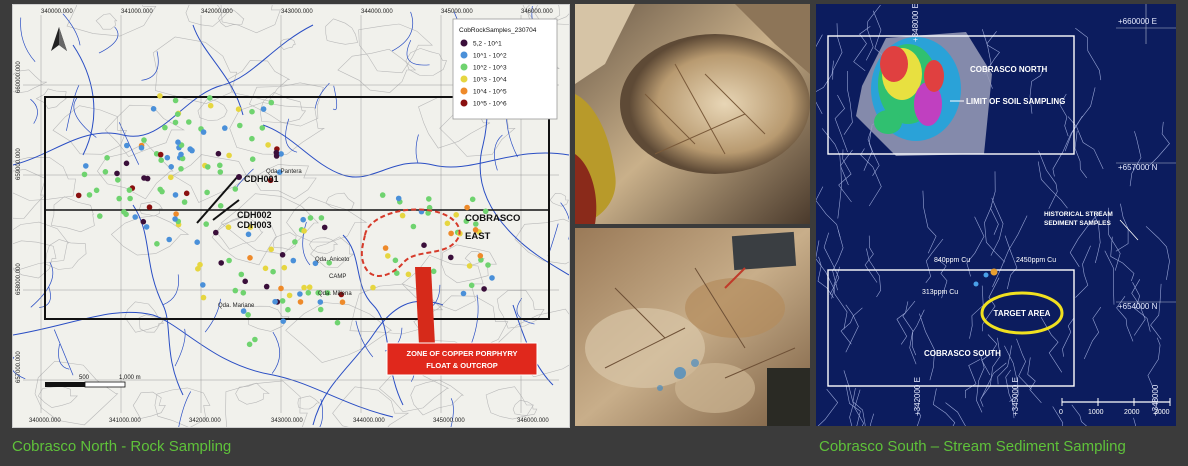 This screenshot has height=466, width=1188. I want to click on bottom-tick-3: 343000.000, so click(287, 421).